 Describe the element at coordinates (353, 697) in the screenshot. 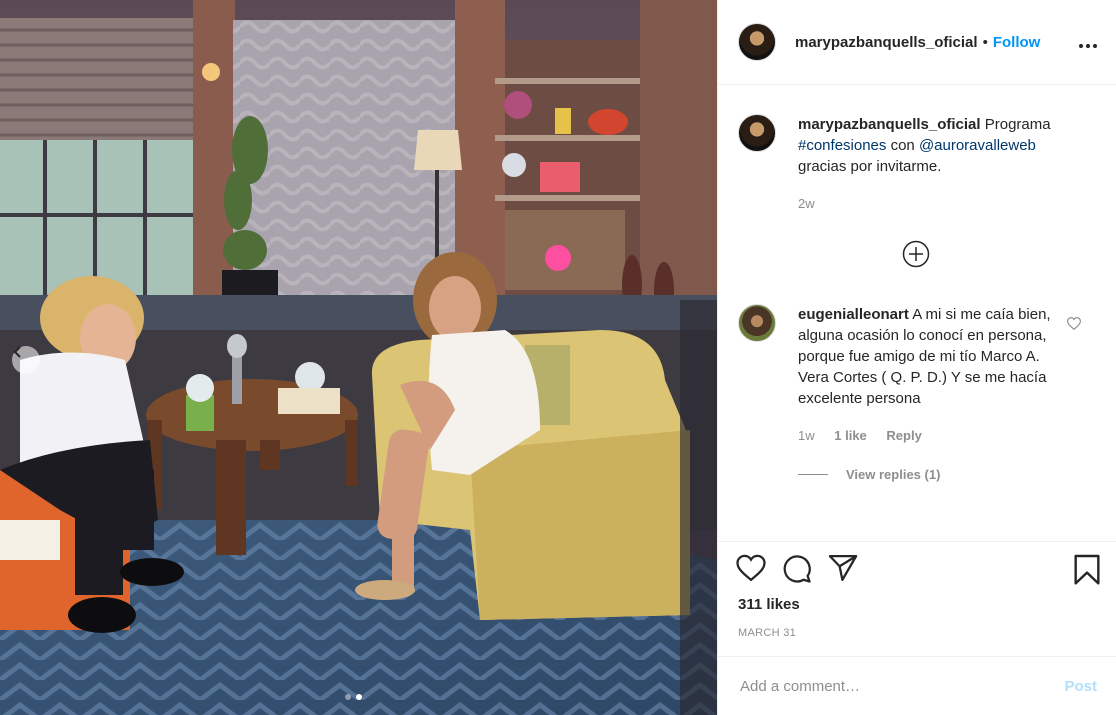

I see `carousel-indicator` at that location.